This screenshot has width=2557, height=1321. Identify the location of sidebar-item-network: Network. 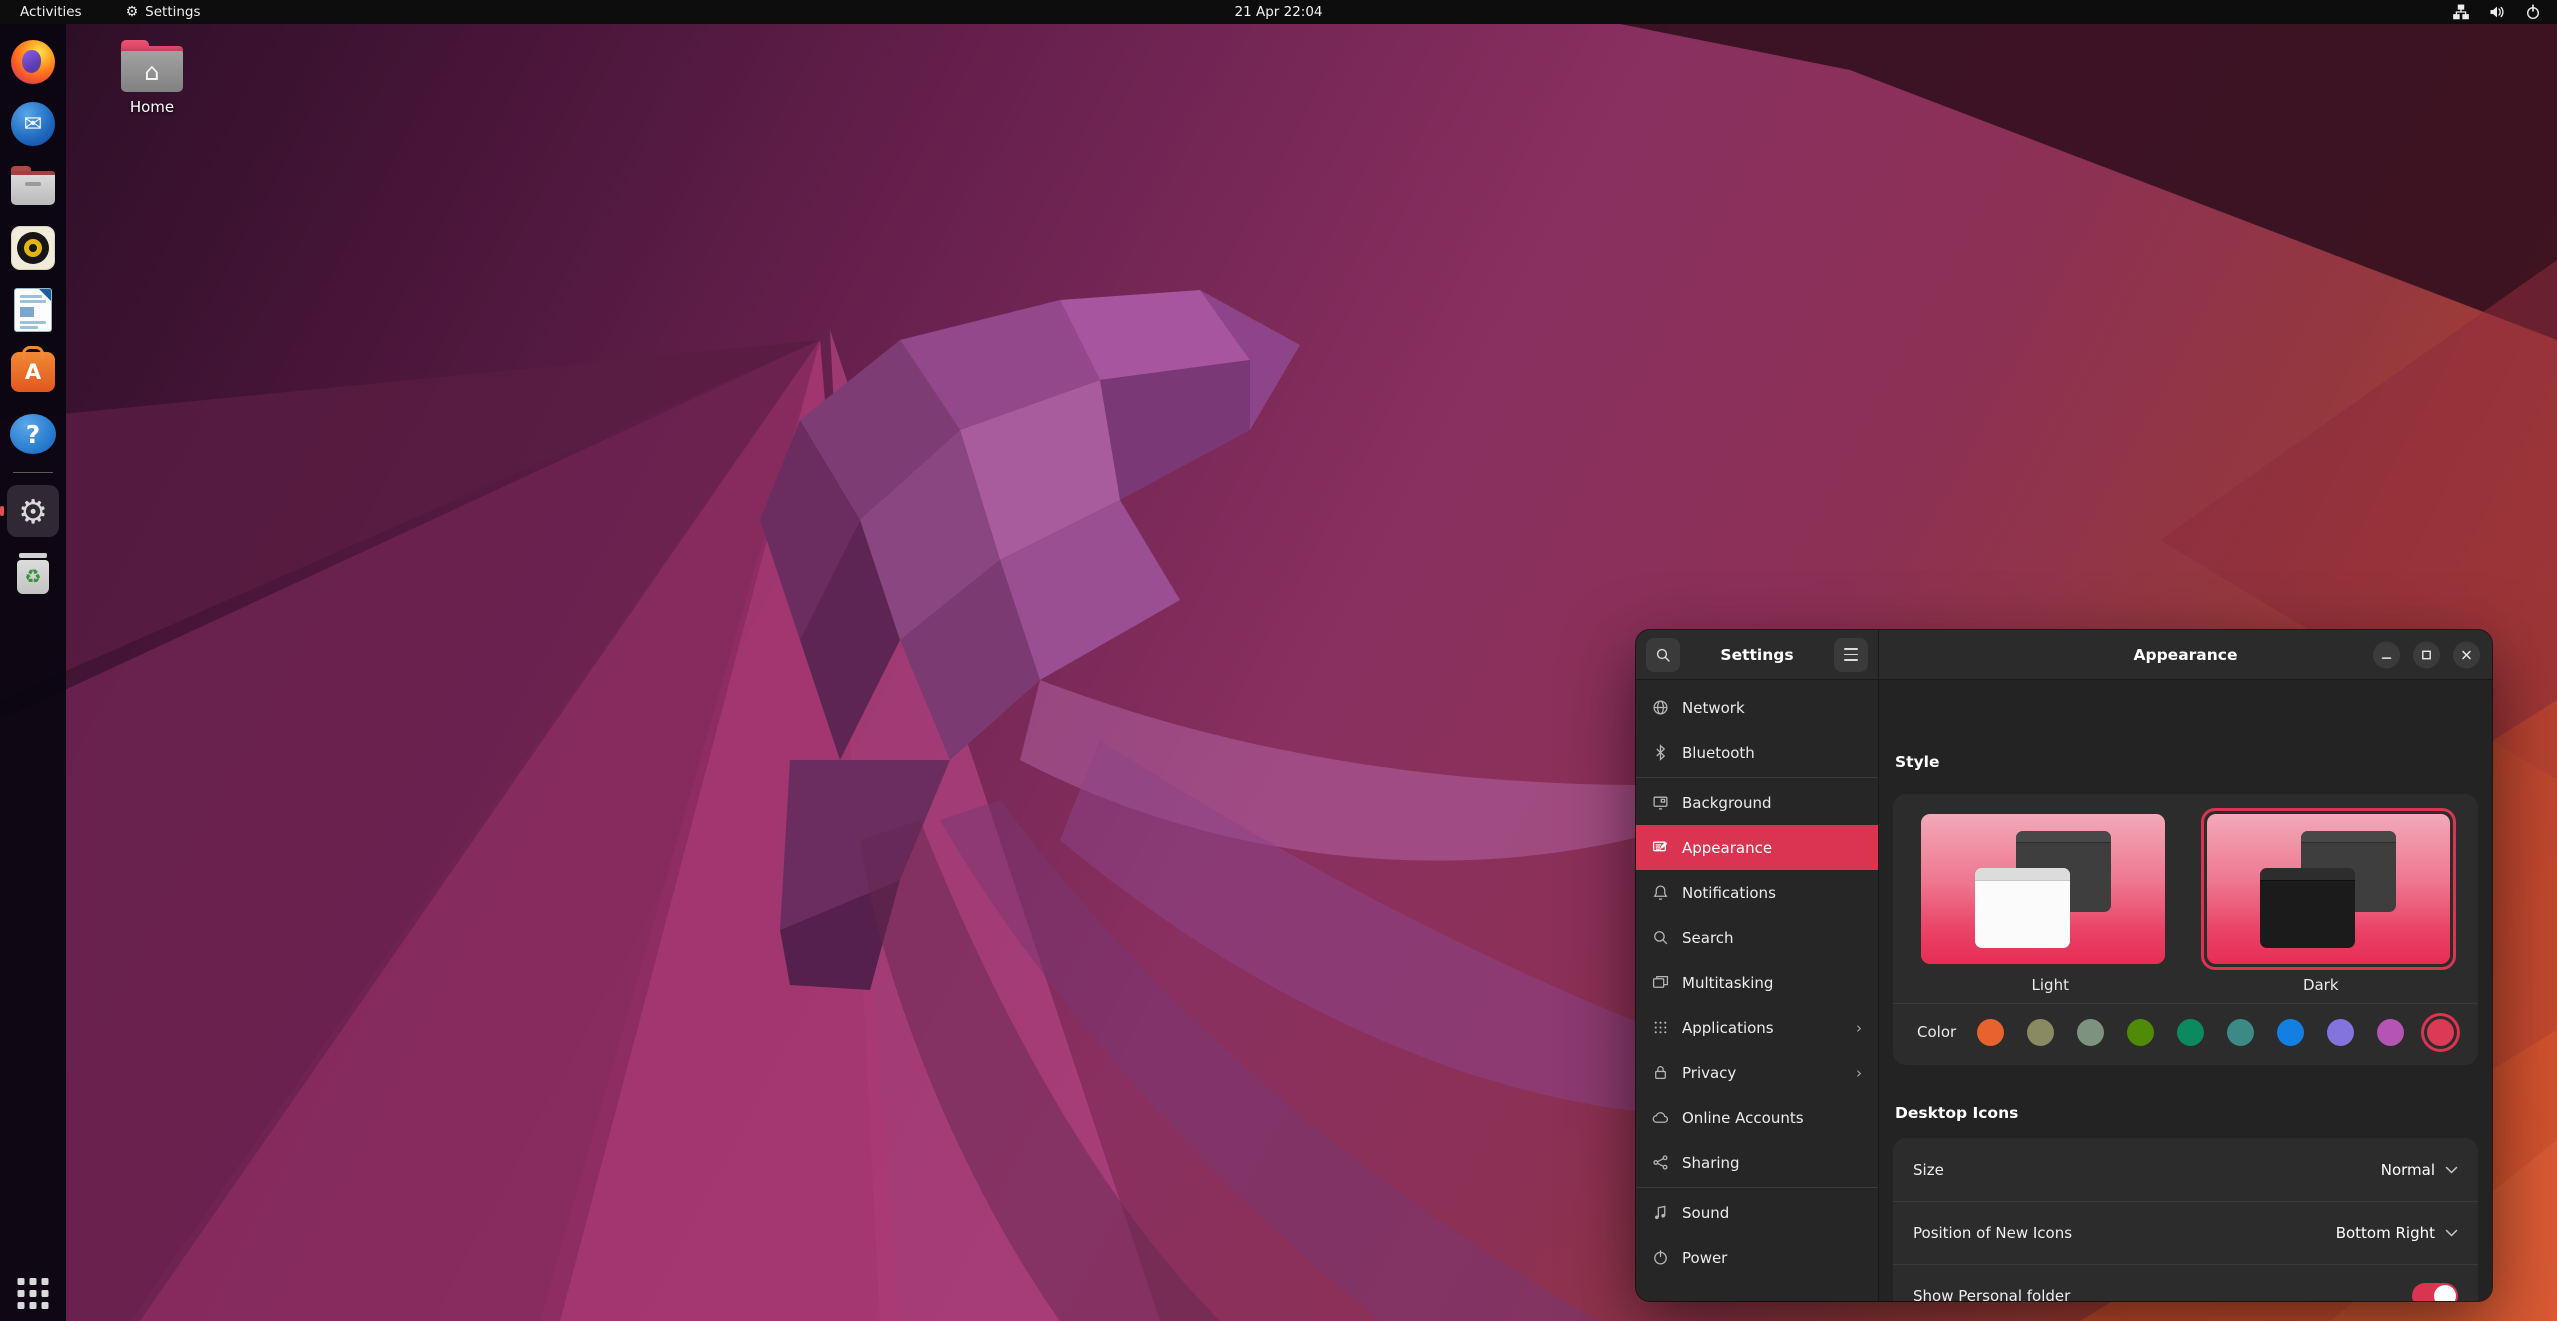
(1757, 707).